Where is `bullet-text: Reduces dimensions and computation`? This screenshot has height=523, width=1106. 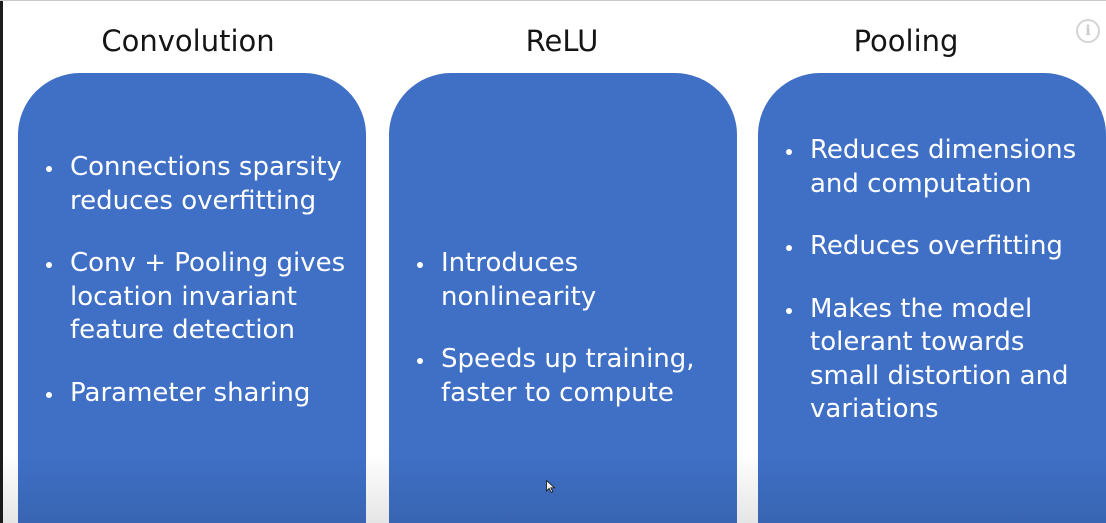 bullet-text: Reduces dimensions and computation is located at coordinates (943, 167).